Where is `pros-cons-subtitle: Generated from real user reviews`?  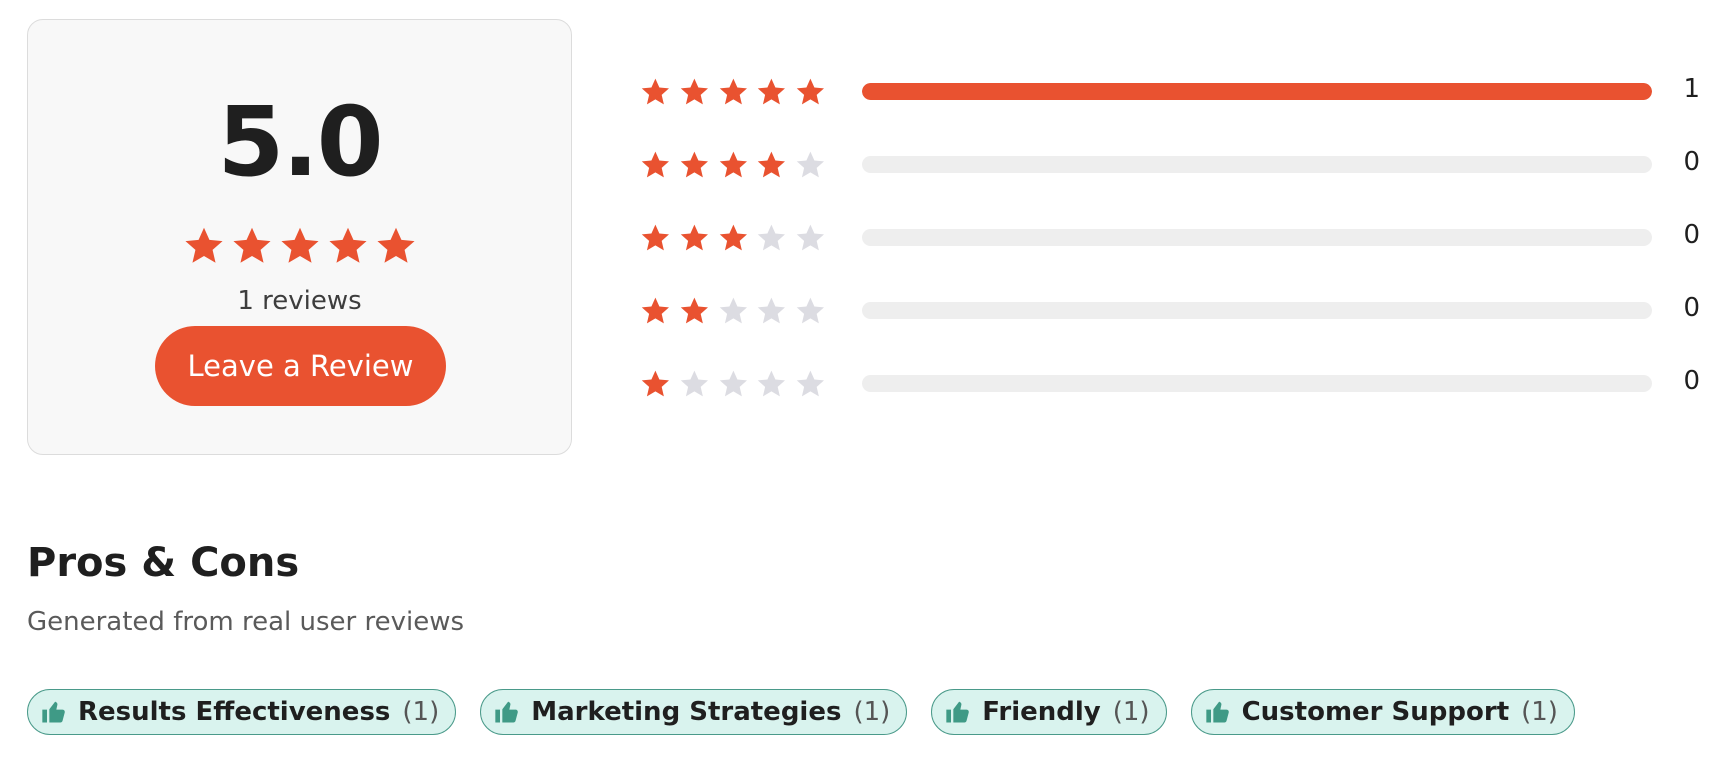
pros-cons-subtitle: Generated from real user reviews is located at coordinates (246, 622).